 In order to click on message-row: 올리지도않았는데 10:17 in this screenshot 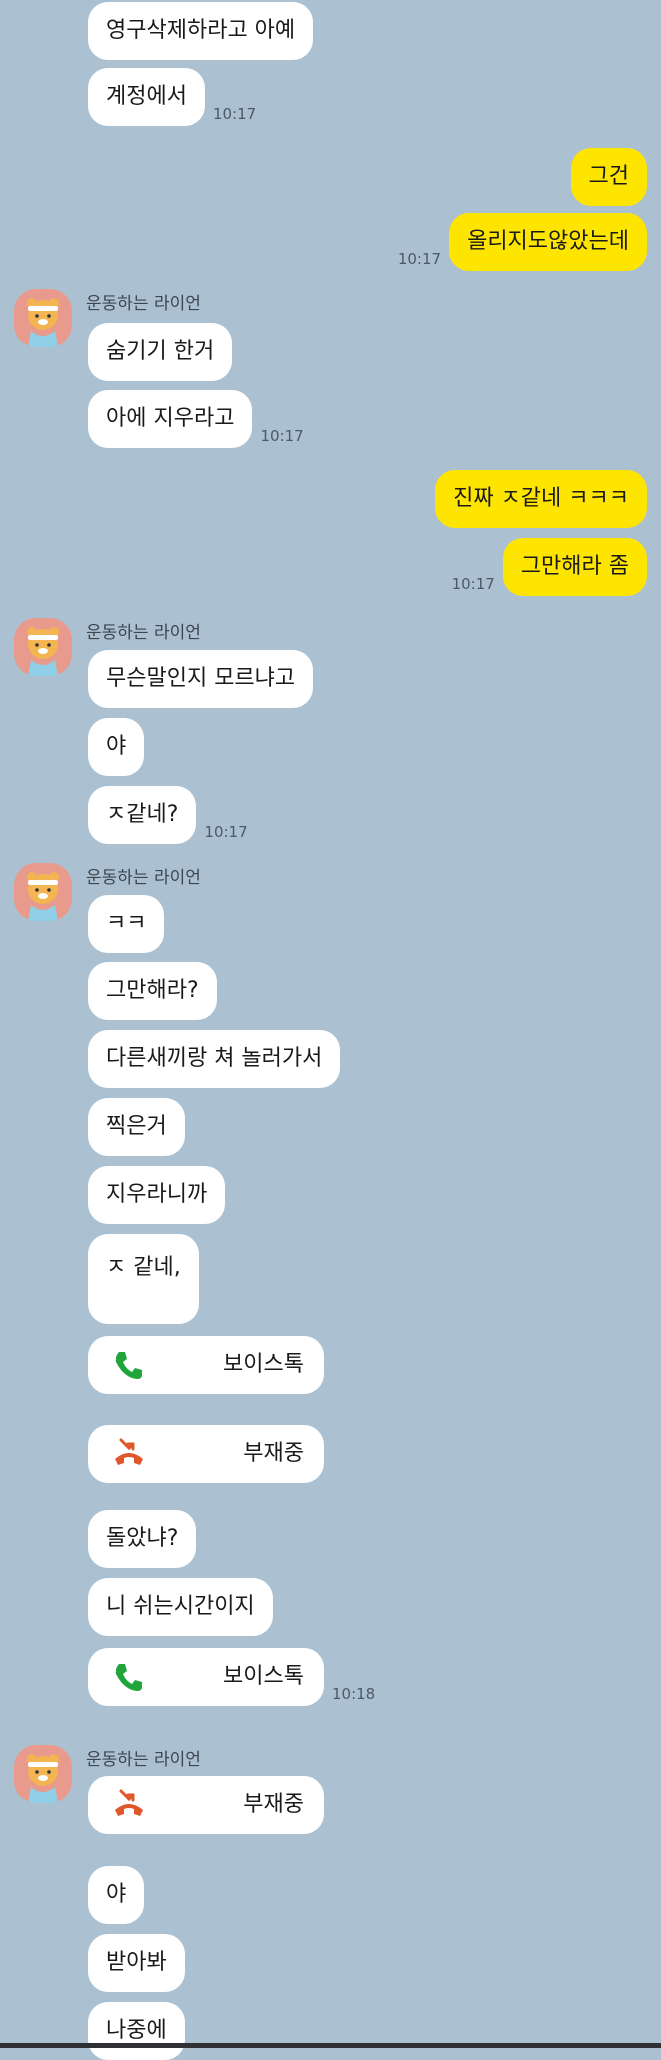, I will do `click(518, 242)`.